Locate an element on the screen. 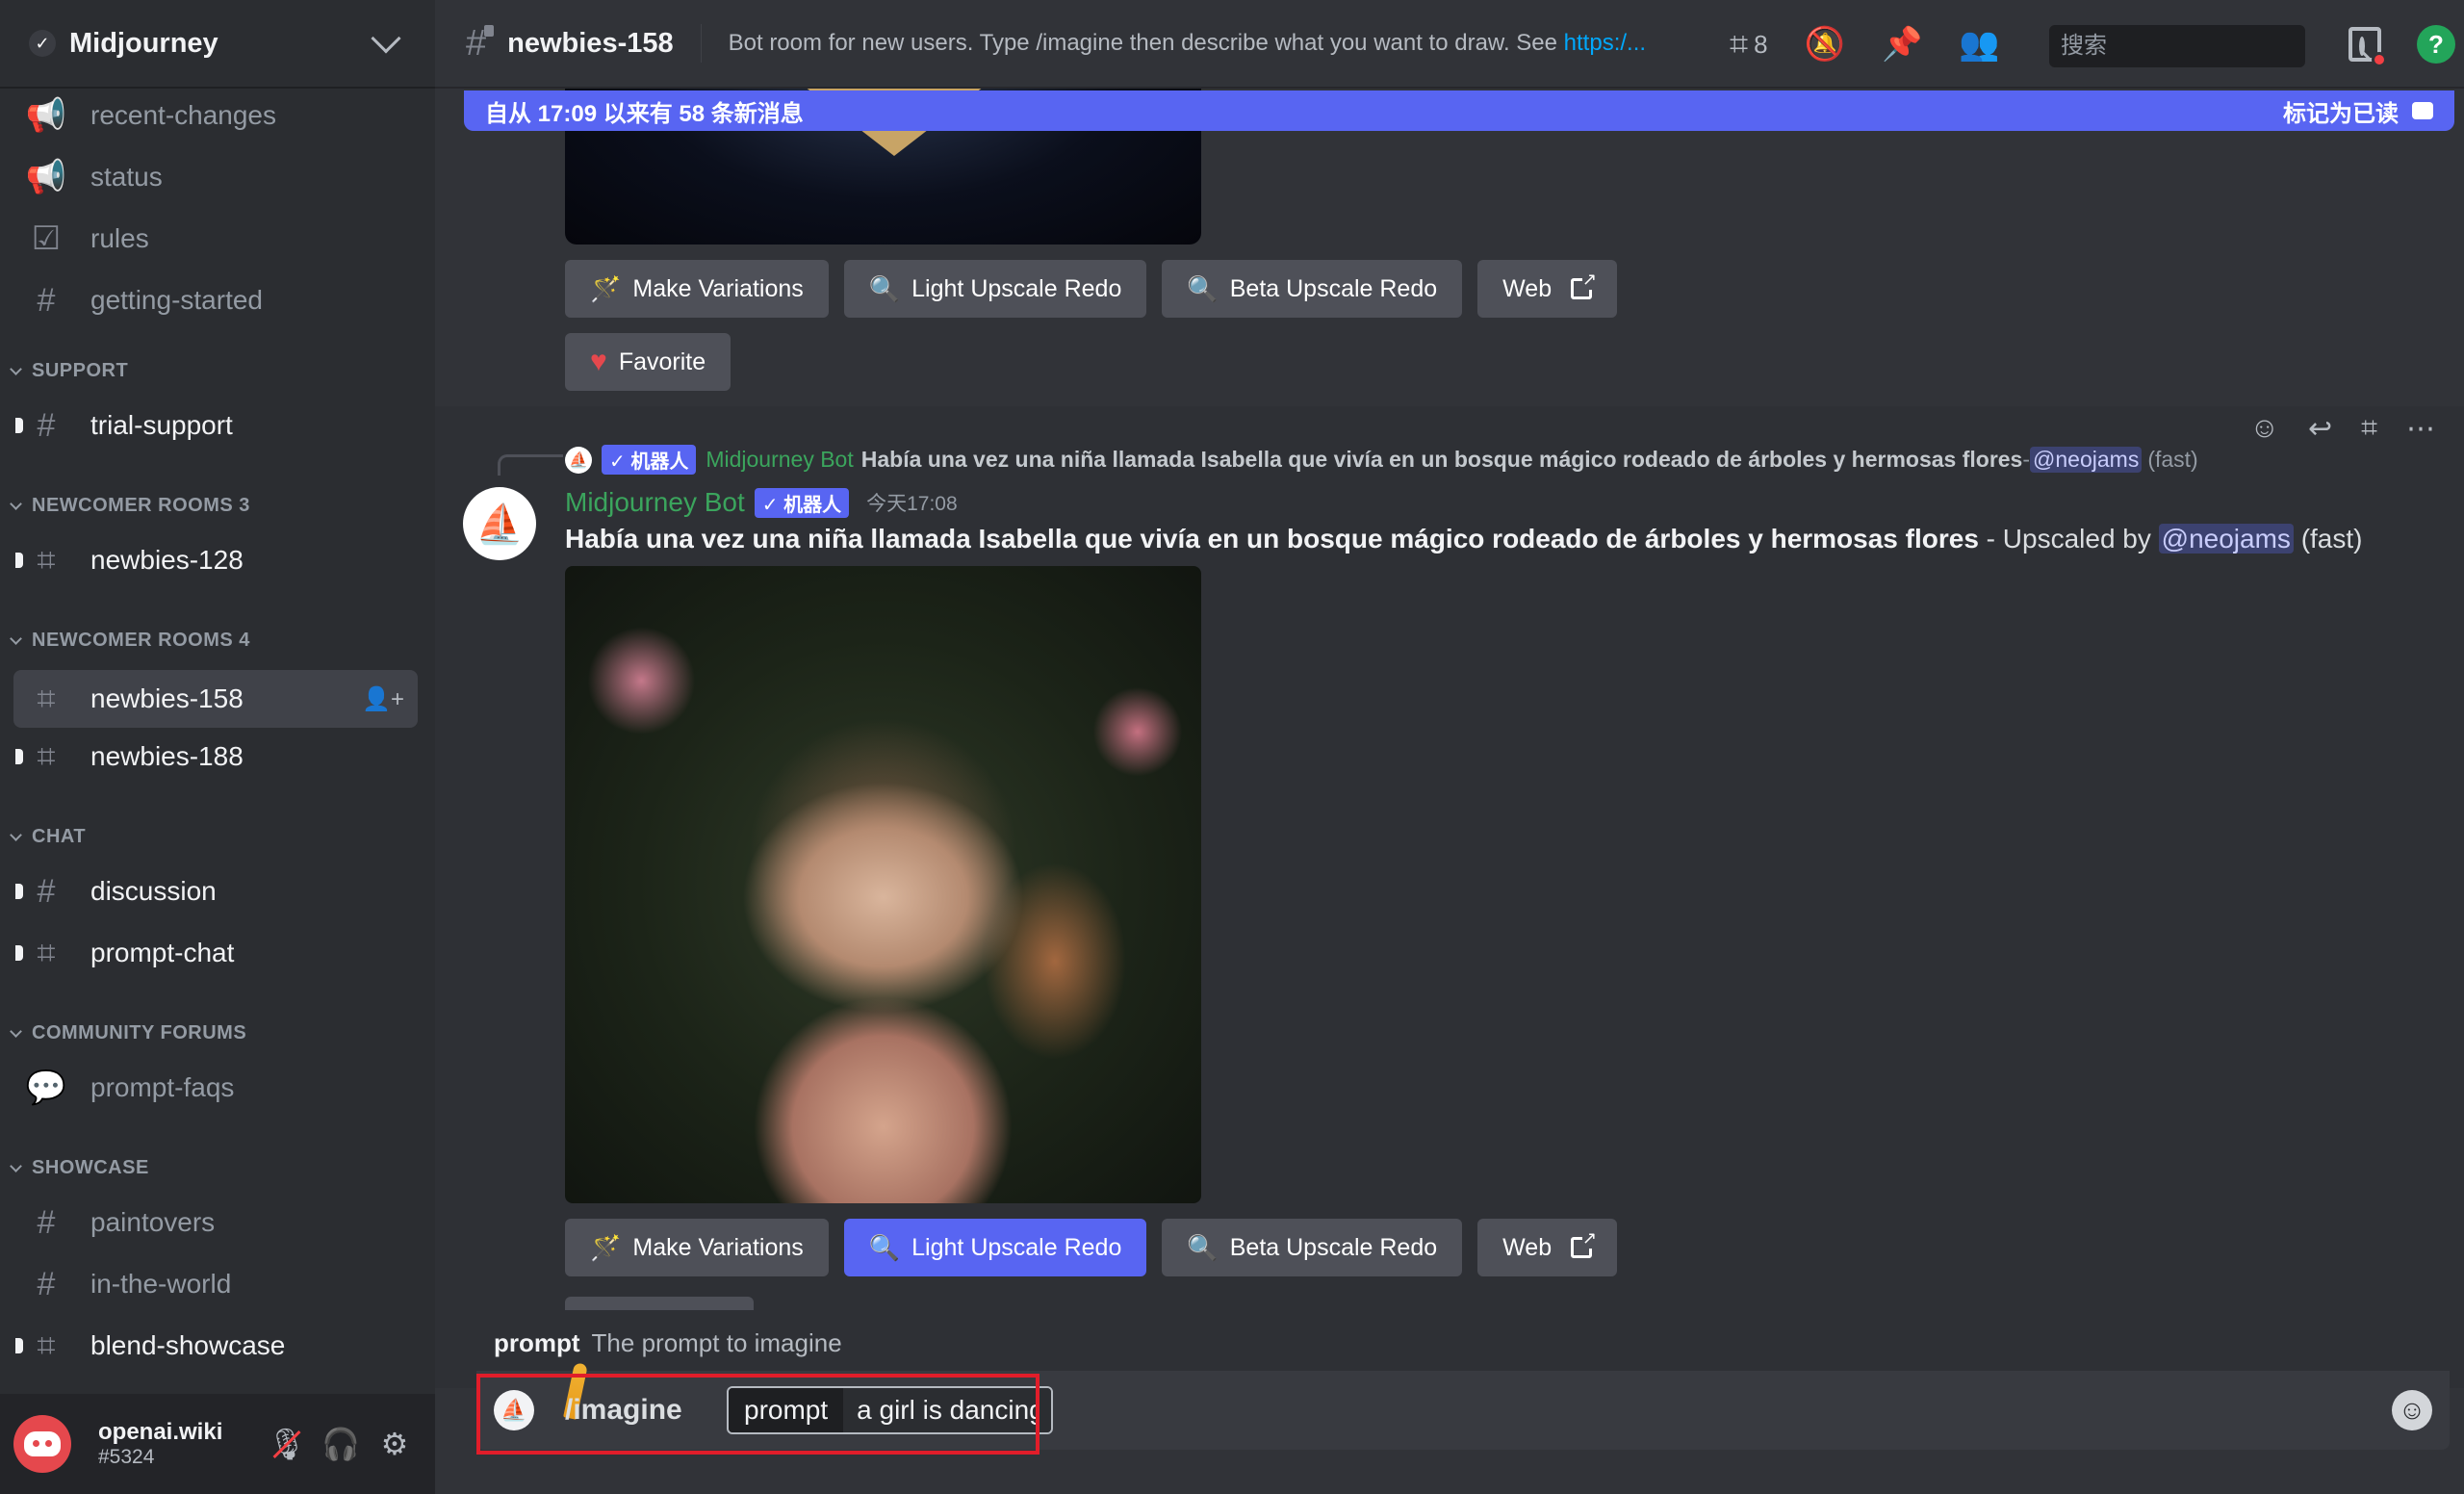 The image size is (2464, 1494). channel-recent-changes: 📢 recent-changes is located at coordinates (215, 116).